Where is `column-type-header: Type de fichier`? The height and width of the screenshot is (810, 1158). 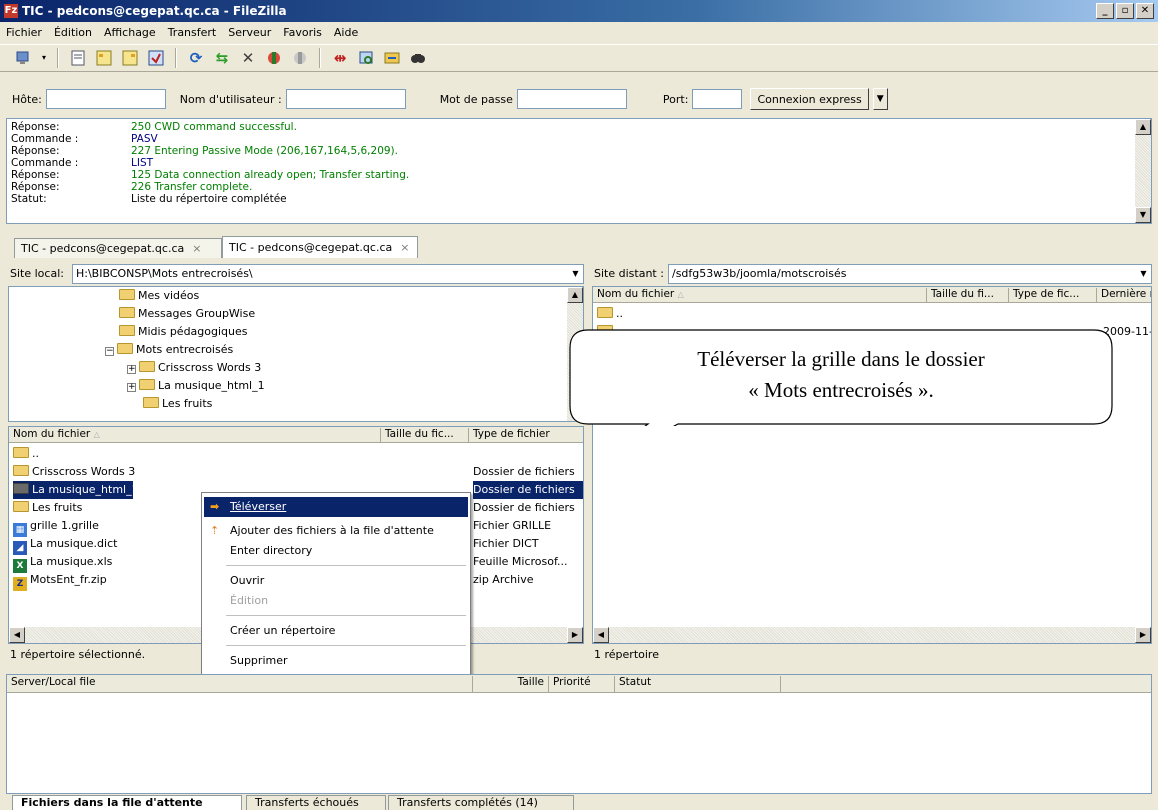
column-type-header: Type de fichier is located at coordinates (526, 435).